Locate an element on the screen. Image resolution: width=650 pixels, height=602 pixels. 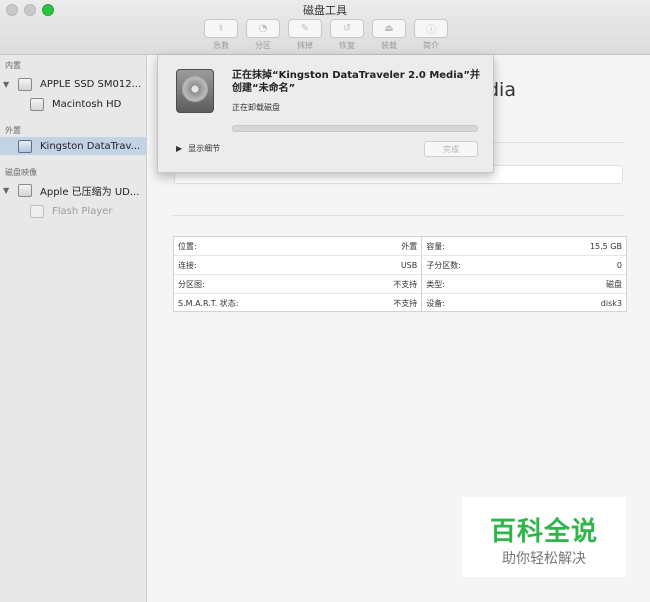
sidebar-item-label: Macintosh HD is located at coordinates (87, 104).